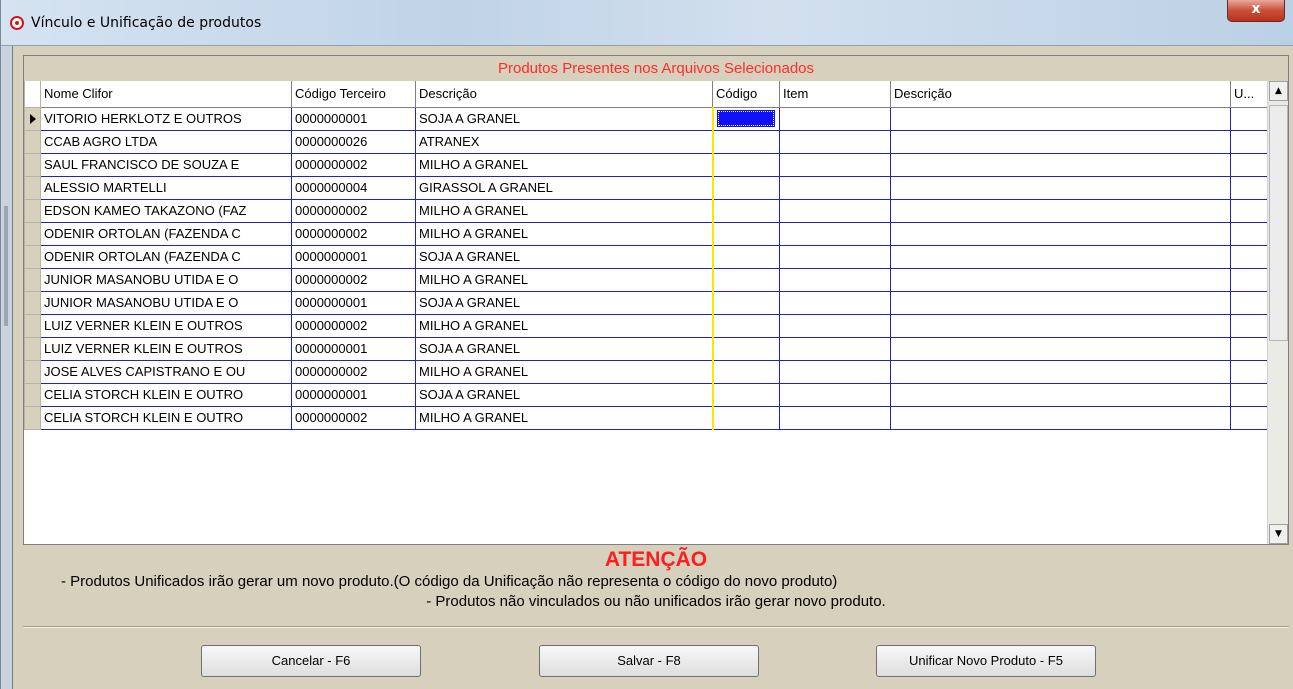 The image size is (1293, 689). I want to click on cancel-button: Cancelar - F6, so click(311, 661).